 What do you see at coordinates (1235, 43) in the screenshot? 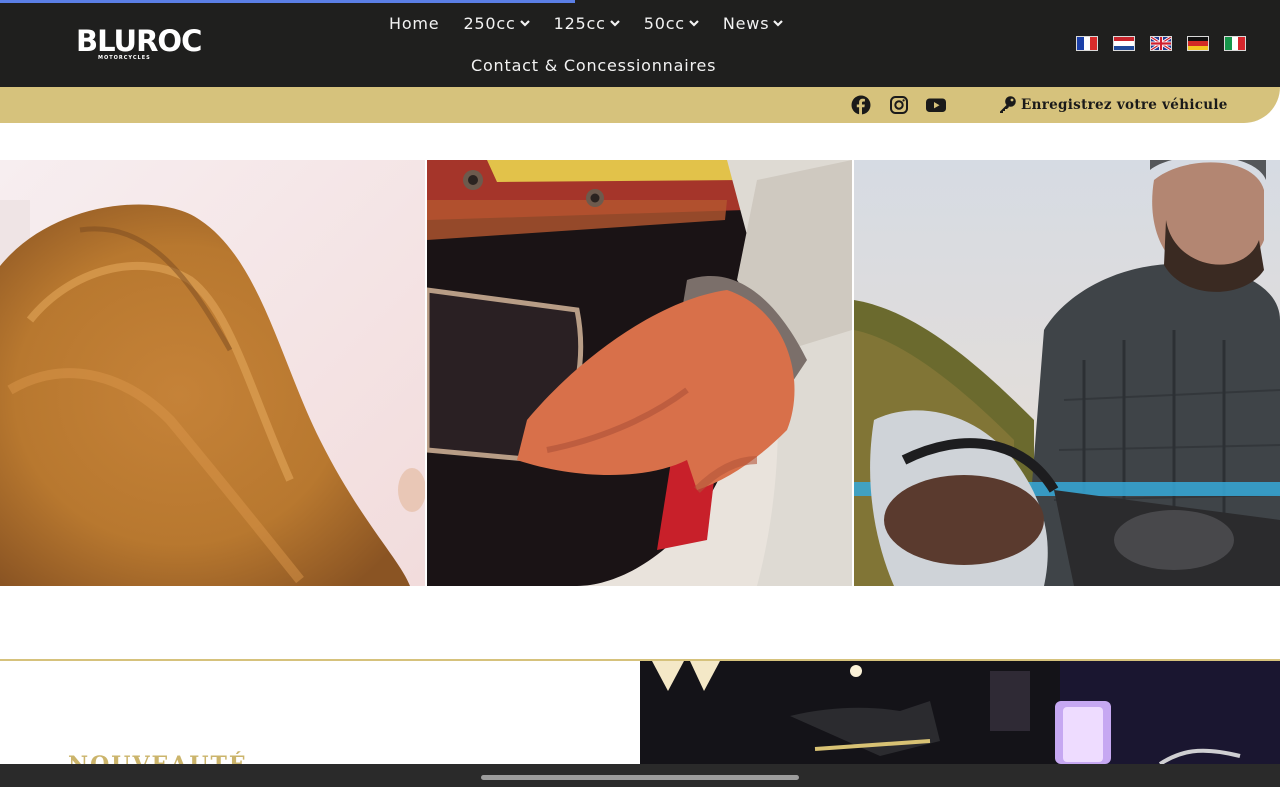
I see `italy-flag-icon` at bounding box center [1235, 43].